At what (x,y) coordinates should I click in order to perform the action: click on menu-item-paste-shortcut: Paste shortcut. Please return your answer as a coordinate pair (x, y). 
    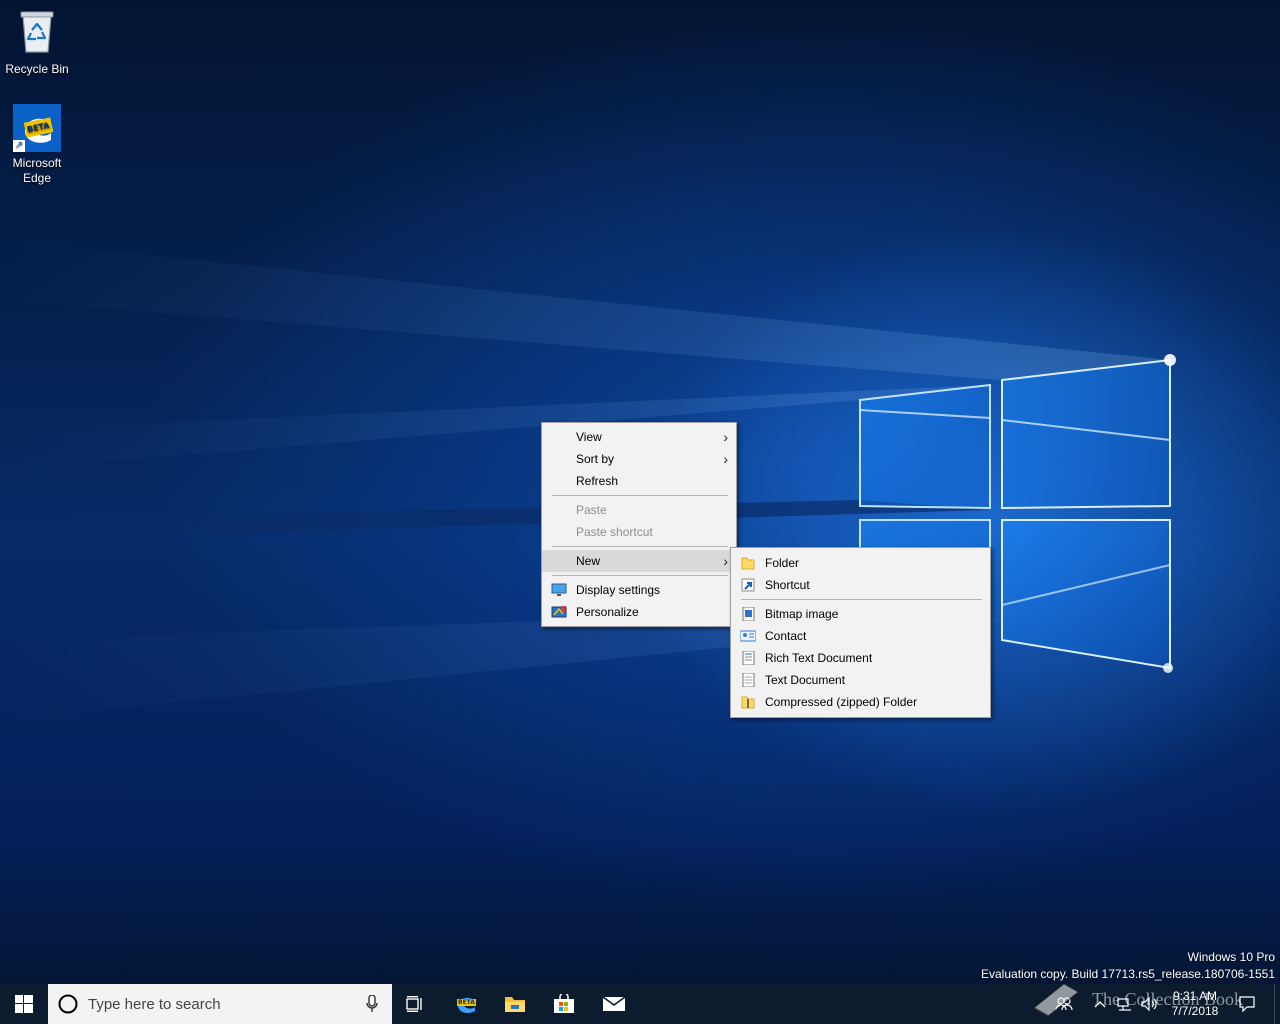
    Looking at the image, I should click on (639, 532).